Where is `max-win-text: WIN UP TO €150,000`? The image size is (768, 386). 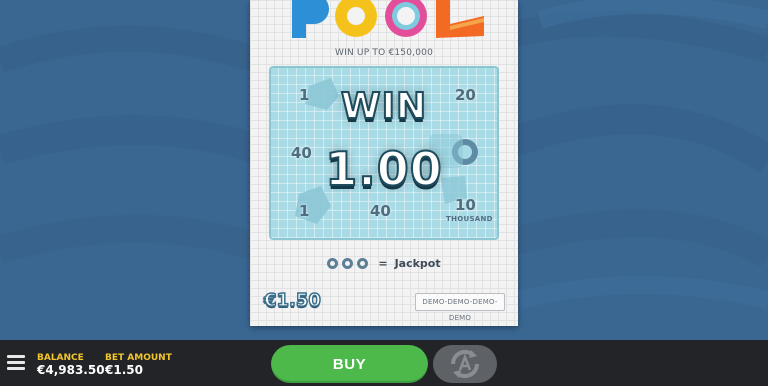
max-win-text: WIN UP TO €150,000 is located at coordinates (383, 53).